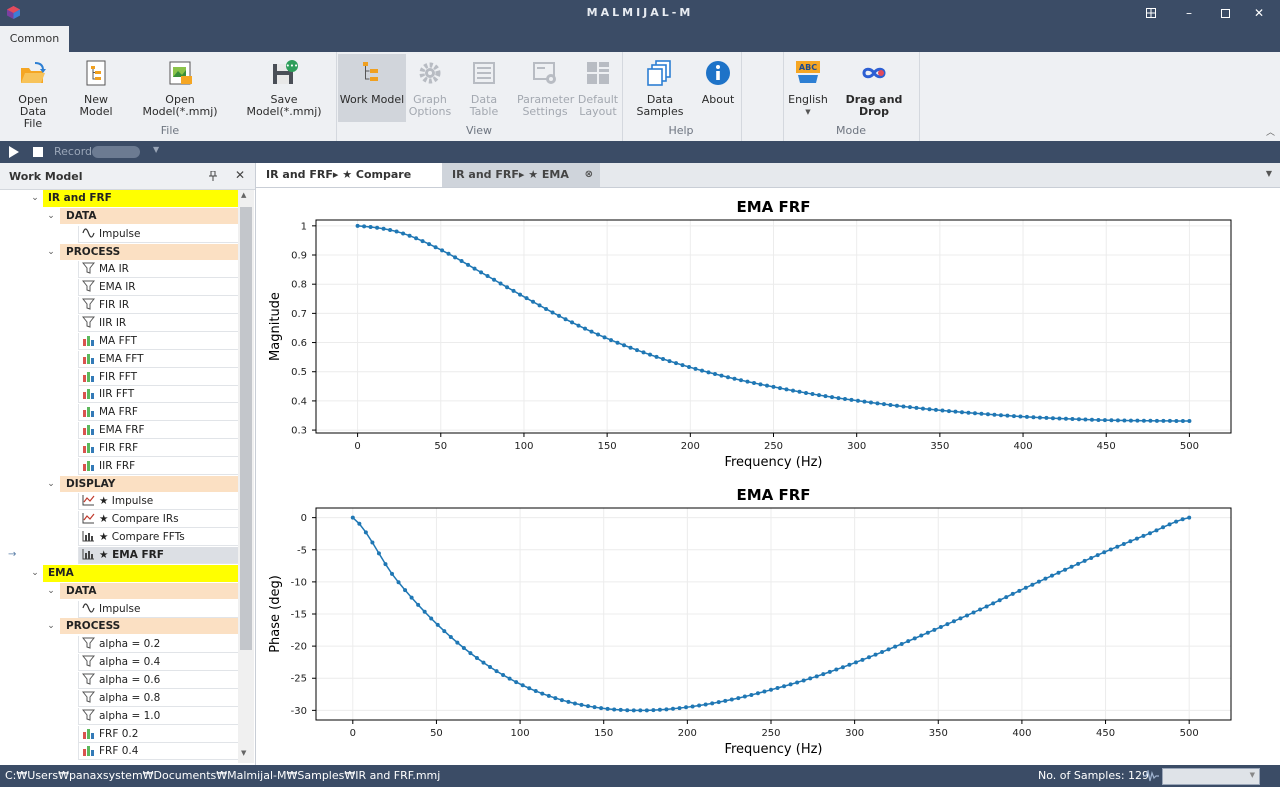  What do you see at coordinates (14, 152) in the screenshot?
I see `play-icon` at bounding box center [14, 152].